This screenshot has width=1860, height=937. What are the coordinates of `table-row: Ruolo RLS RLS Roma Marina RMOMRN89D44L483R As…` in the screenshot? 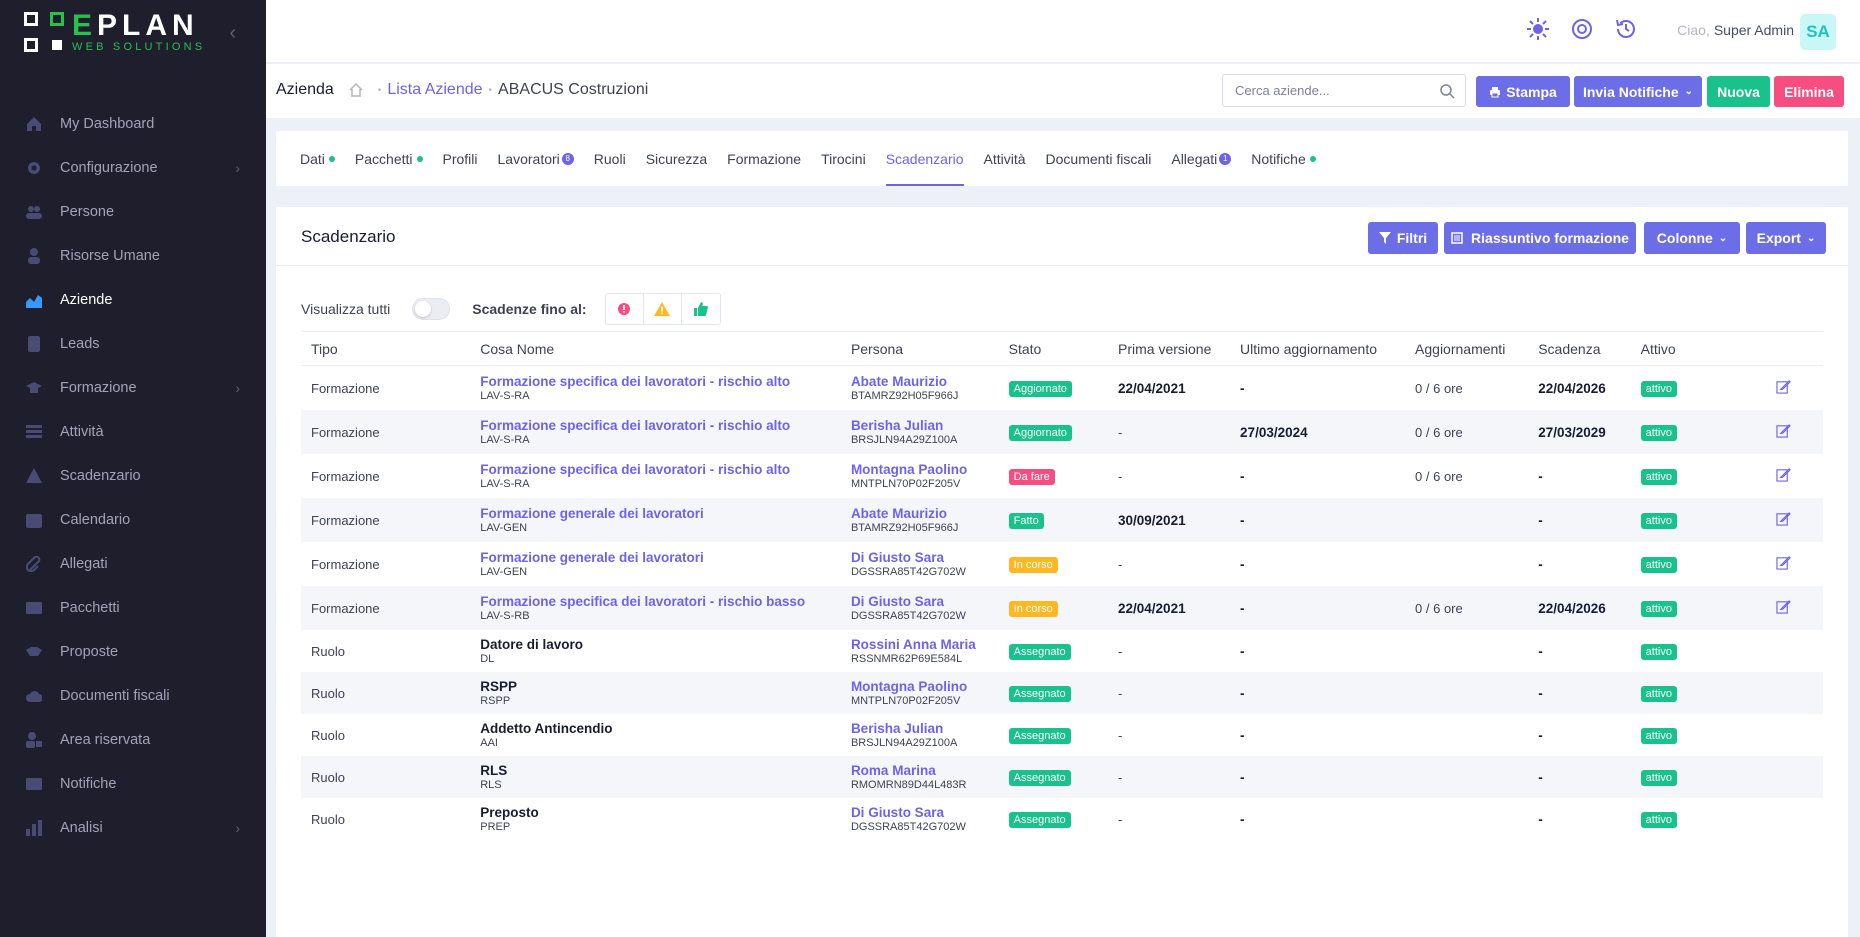 It's located at (1062, 776).